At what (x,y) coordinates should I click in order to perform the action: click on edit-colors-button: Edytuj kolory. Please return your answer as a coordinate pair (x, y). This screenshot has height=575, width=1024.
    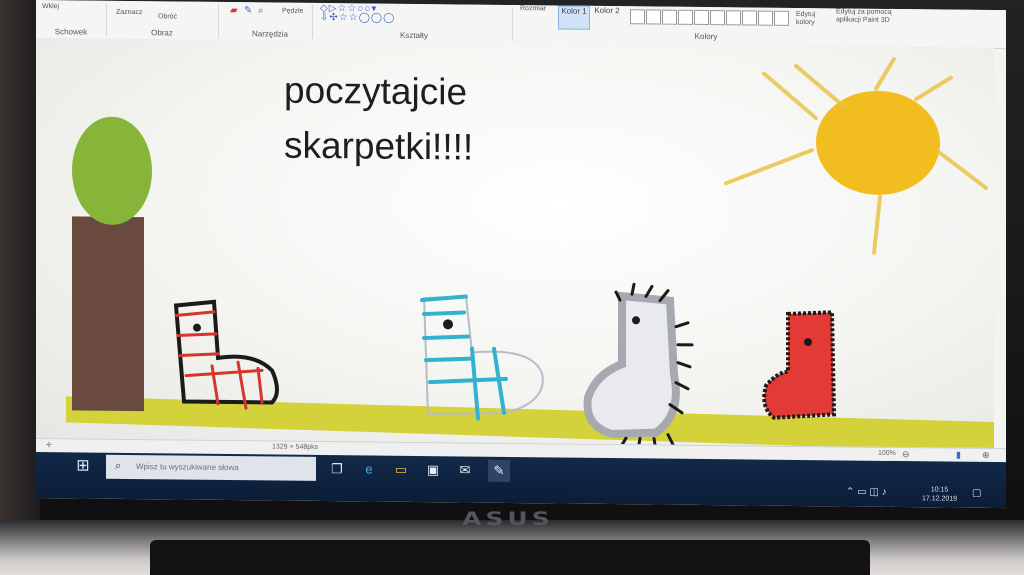
    Looking at the image, I should click on (816, 19).